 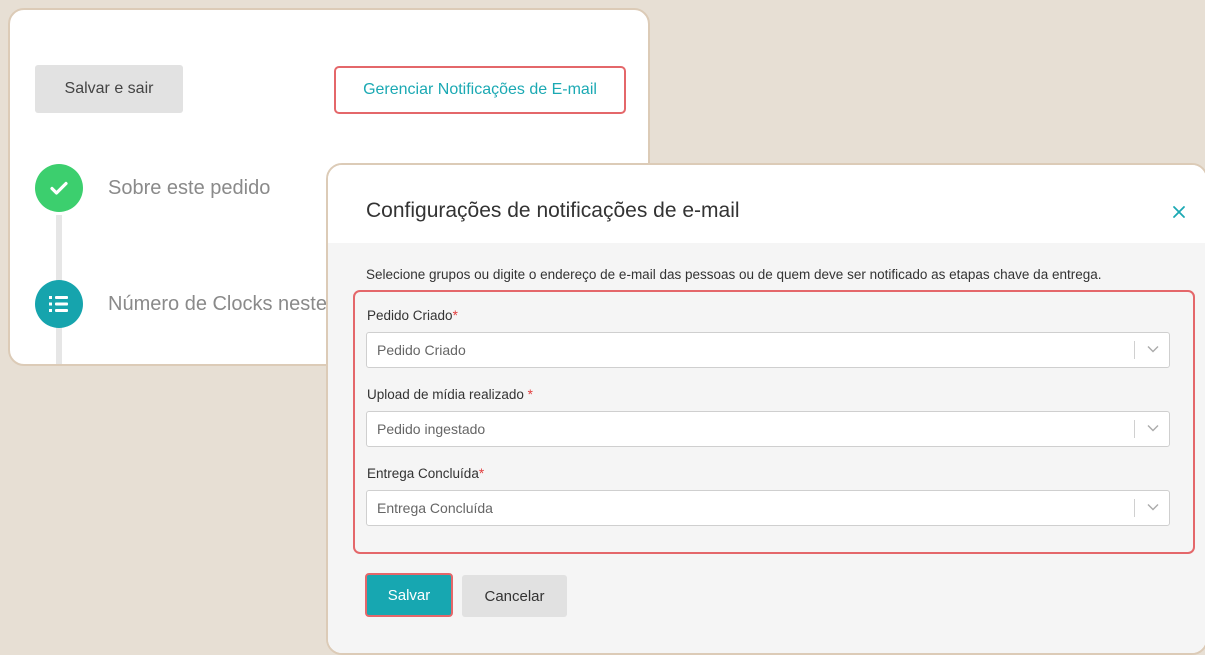 I want to click on manage-email-notifications-button: Gerenciar Notificações de E-mail, so click(x=480, y=90).